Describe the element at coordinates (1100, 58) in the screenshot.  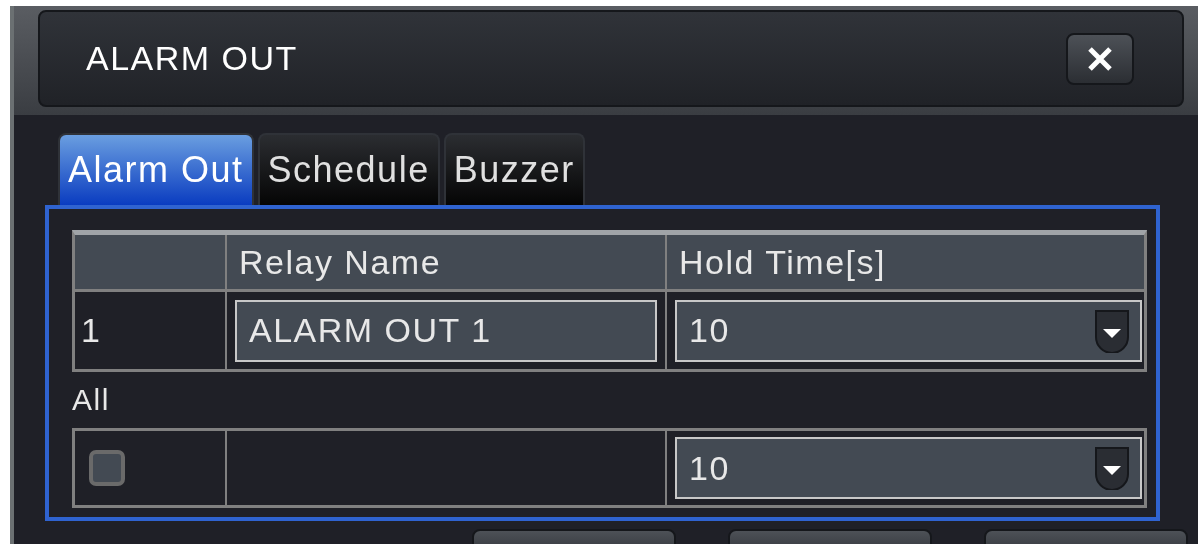
I see `close-button` at that location.